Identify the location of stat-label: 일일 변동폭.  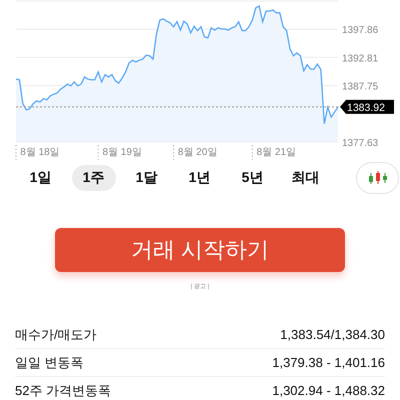
(49, 363).